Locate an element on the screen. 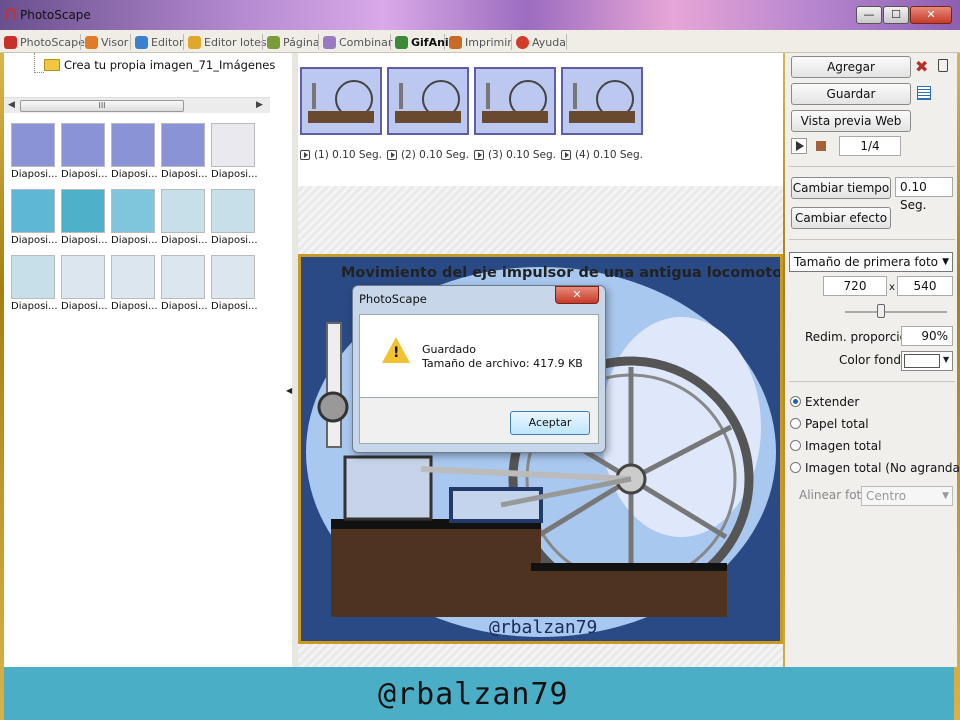 The image size is (960, 720). trash-icon is located at coordinates (943, 65).